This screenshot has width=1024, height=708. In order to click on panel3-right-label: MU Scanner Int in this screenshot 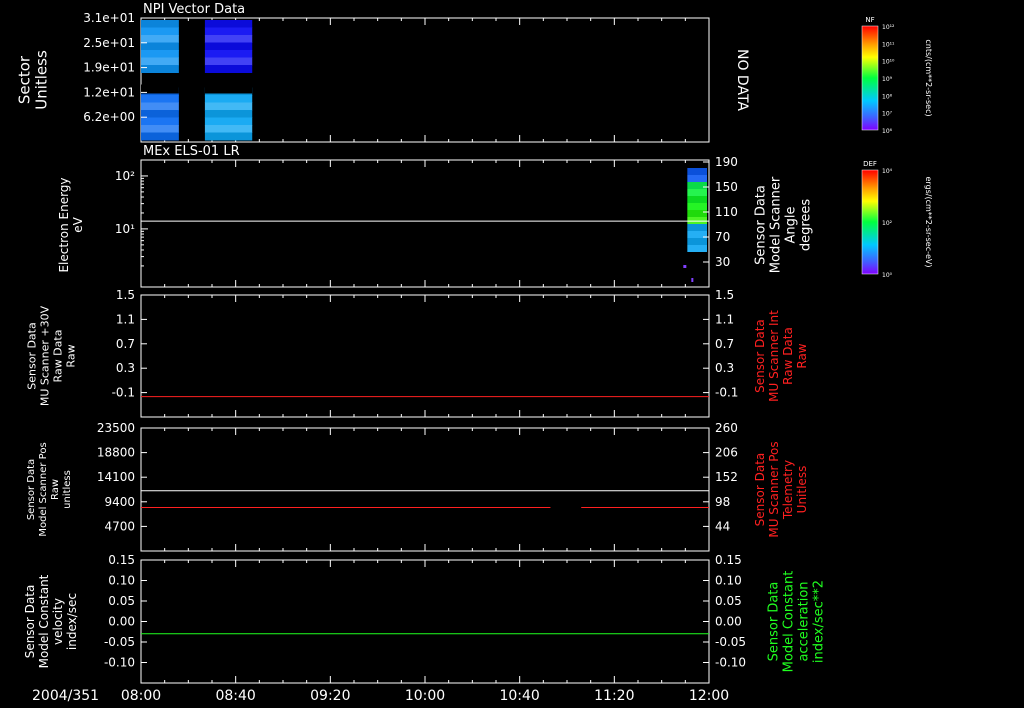, I will do `click(774, 356)`.